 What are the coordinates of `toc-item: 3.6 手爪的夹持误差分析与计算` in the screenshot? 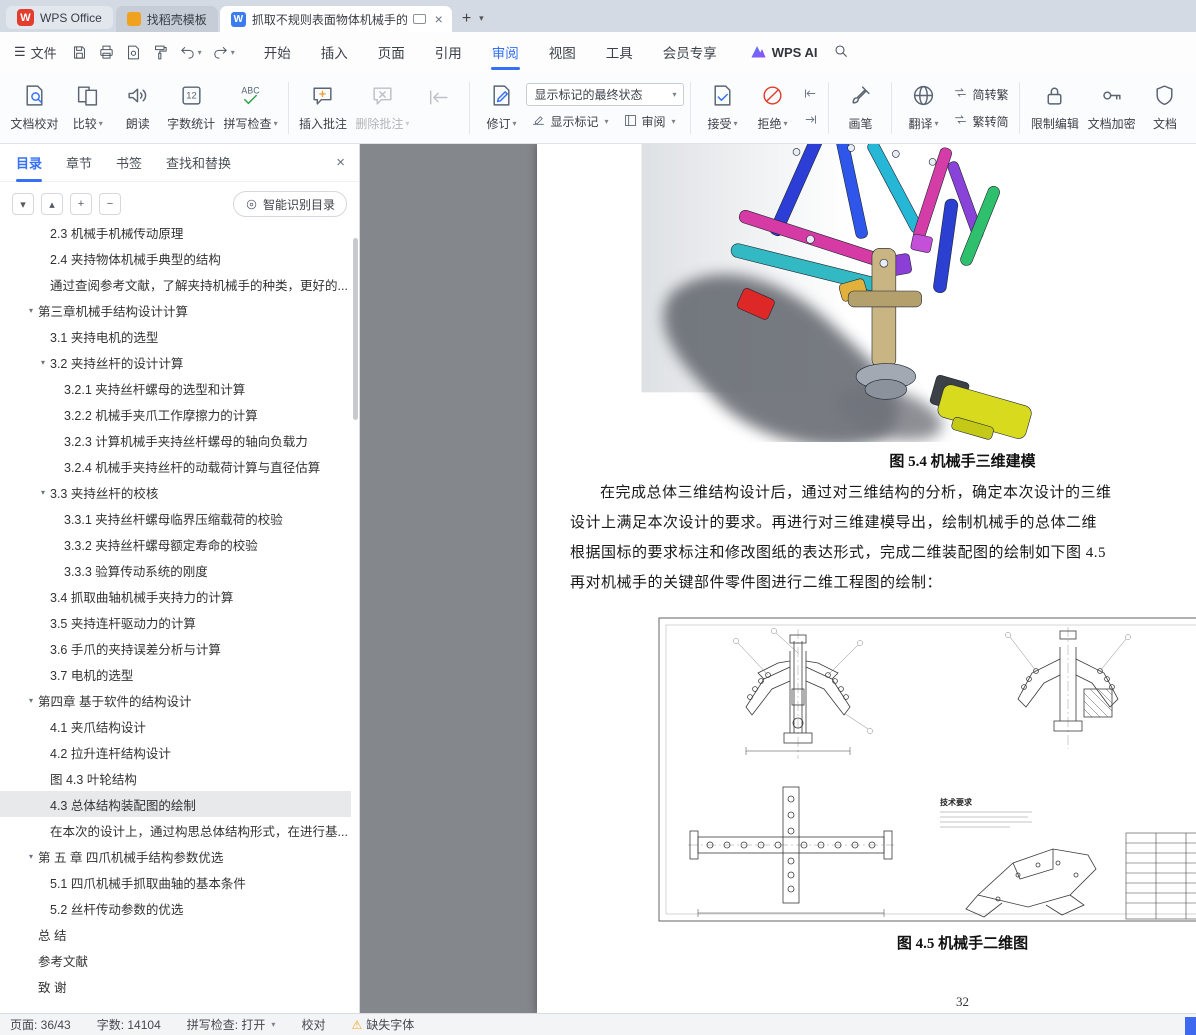 It's located at (175, 648).